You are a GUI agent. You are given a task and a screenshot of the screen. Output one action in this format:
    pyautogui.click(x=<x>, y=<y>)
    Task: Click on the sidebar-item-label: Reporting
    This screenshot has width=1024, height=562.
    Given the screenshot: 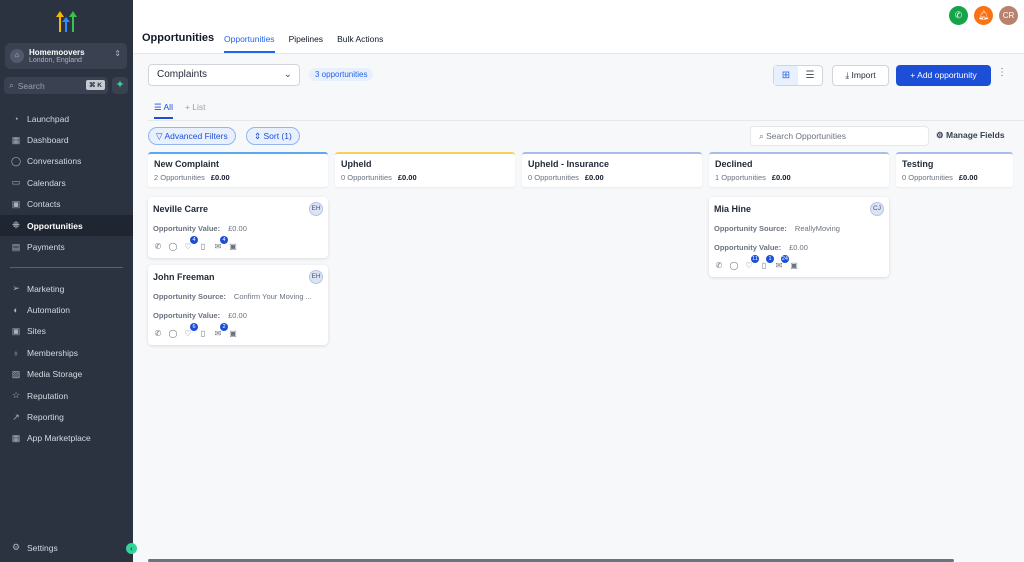 What is the action you would take?
    pyautogui.click(x=45, y=417)
    